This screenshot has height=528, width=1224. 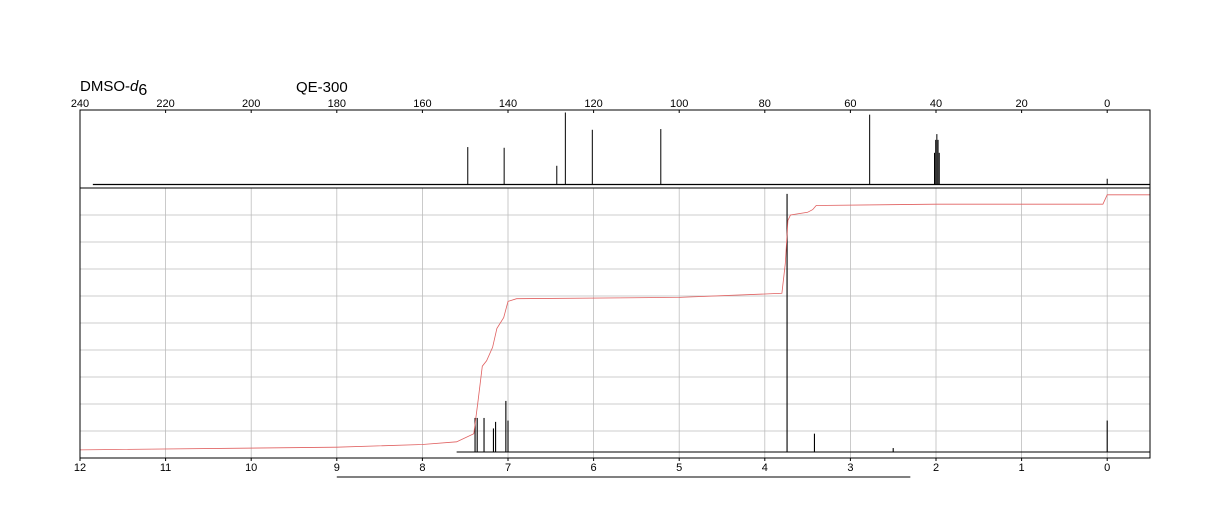 I want to click on c13-tick-label: 120, so click(x=593, y=104).